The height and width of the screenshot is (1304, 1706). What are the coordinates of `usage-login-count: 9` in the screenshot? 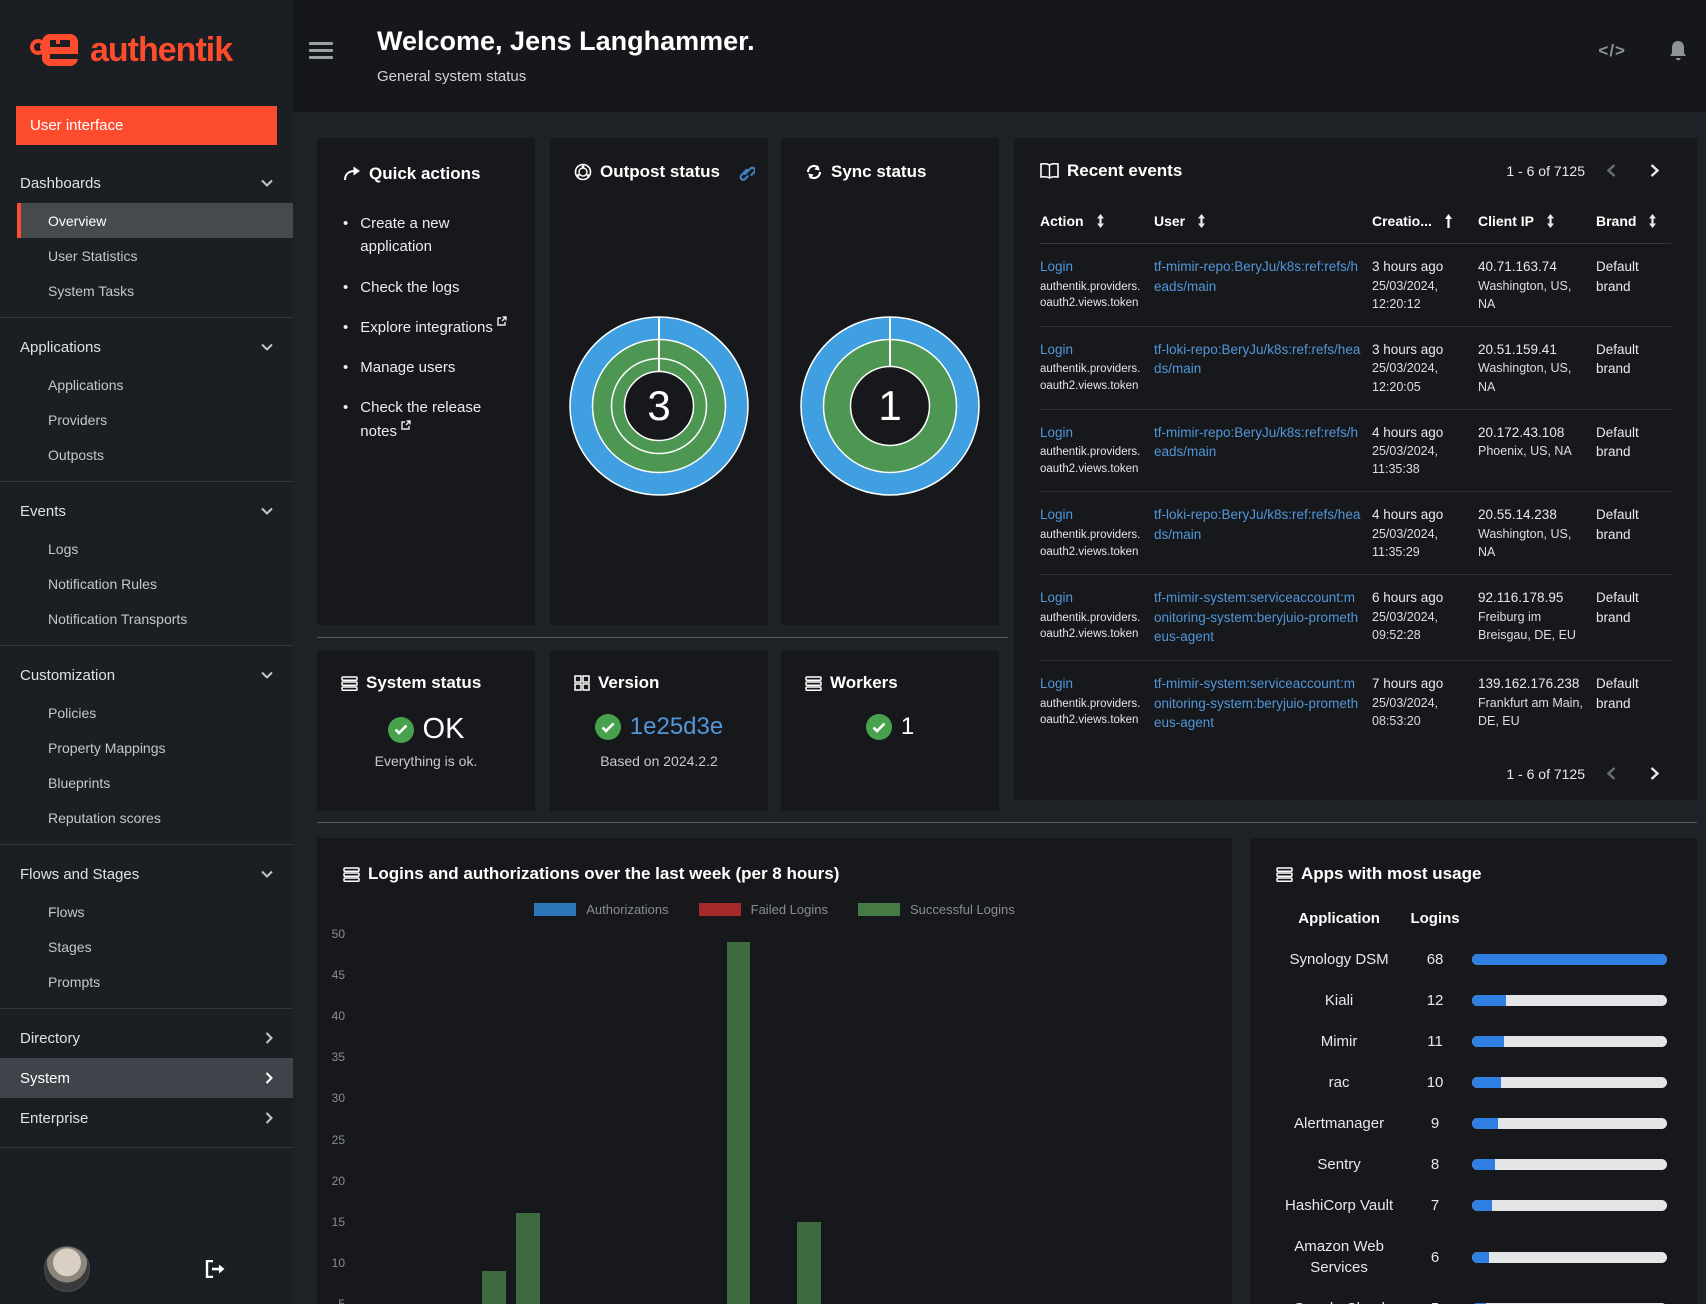 It's located at (1435, 1123).